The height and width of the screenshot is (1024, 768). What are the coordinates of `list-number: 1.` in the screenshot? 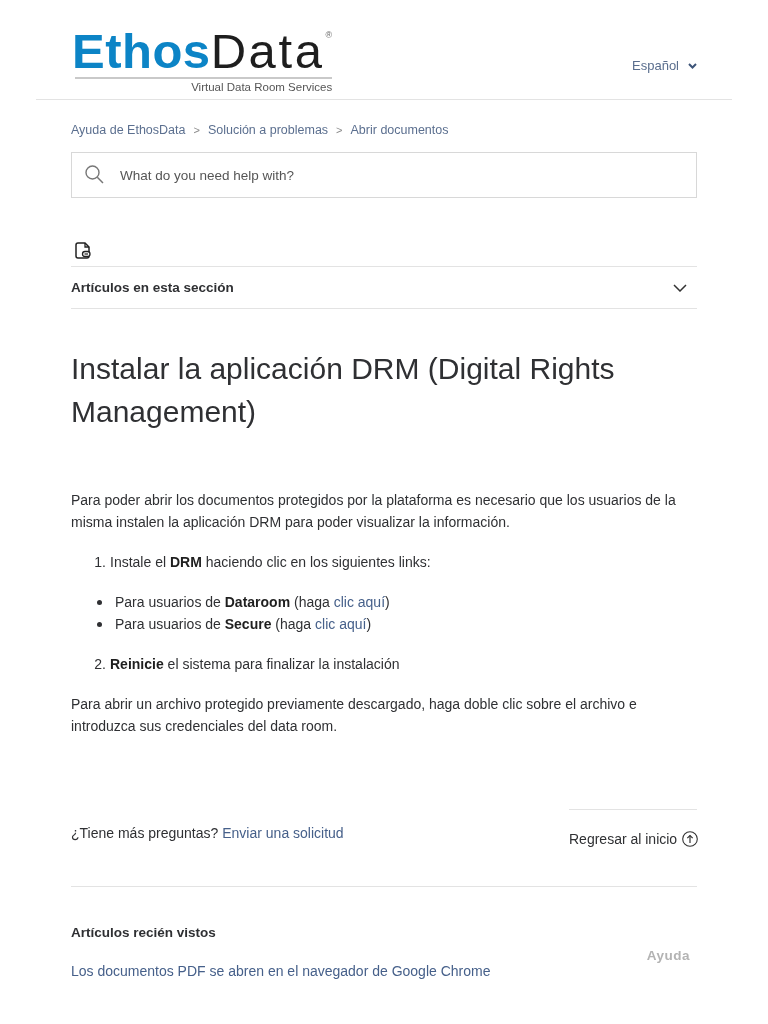 It's located at (100, 562).